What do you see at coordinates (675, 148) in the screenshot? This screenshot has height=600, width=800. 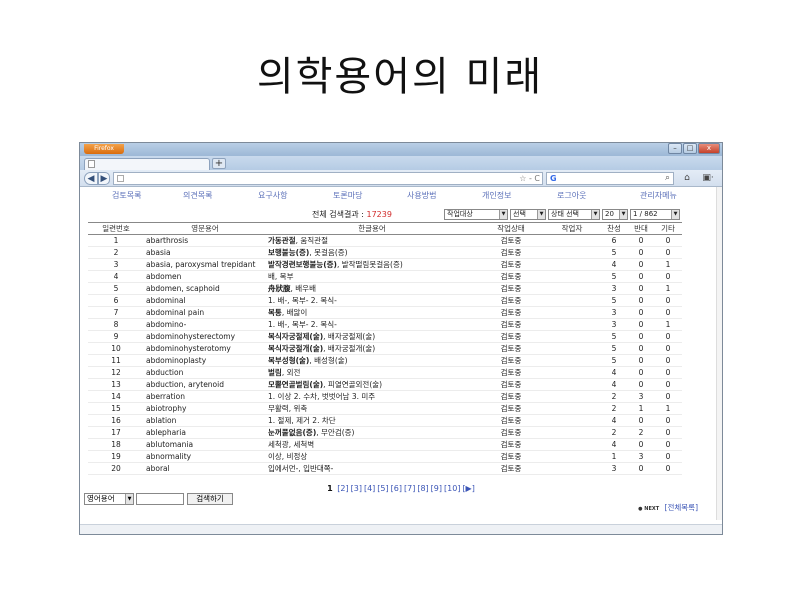 I see `minimize-button: –` at bounding box center [675, 148].